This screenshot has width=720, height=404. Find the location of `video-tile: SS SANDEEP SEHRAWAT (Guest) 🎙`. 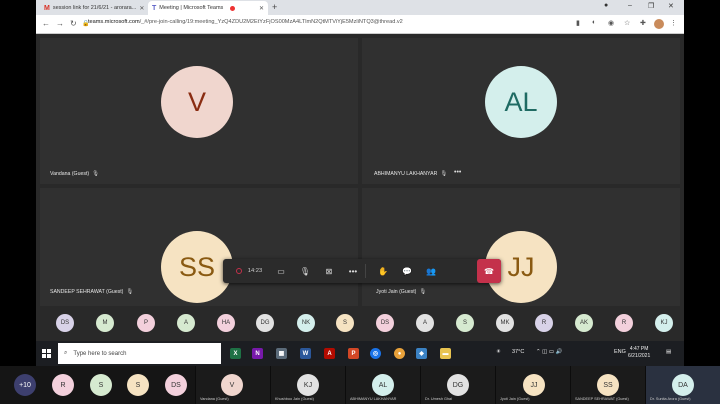

video-tile: SS SANDEEP SEHRAWAT (Guest) 🎙 is located at coordinates (199, 247).